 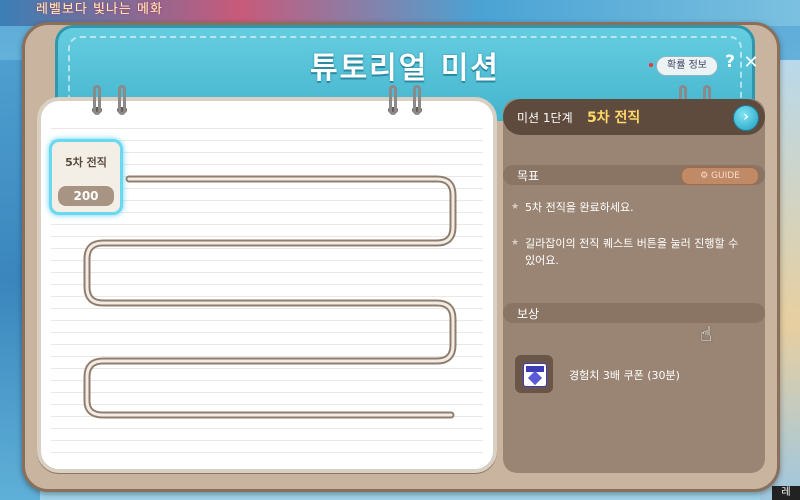 What do you see at coordinates (634, 175) in the screenshot?
I see `objective-section-bar: 목표 ⚙ GUIDE` at bounding box center [634, 175].